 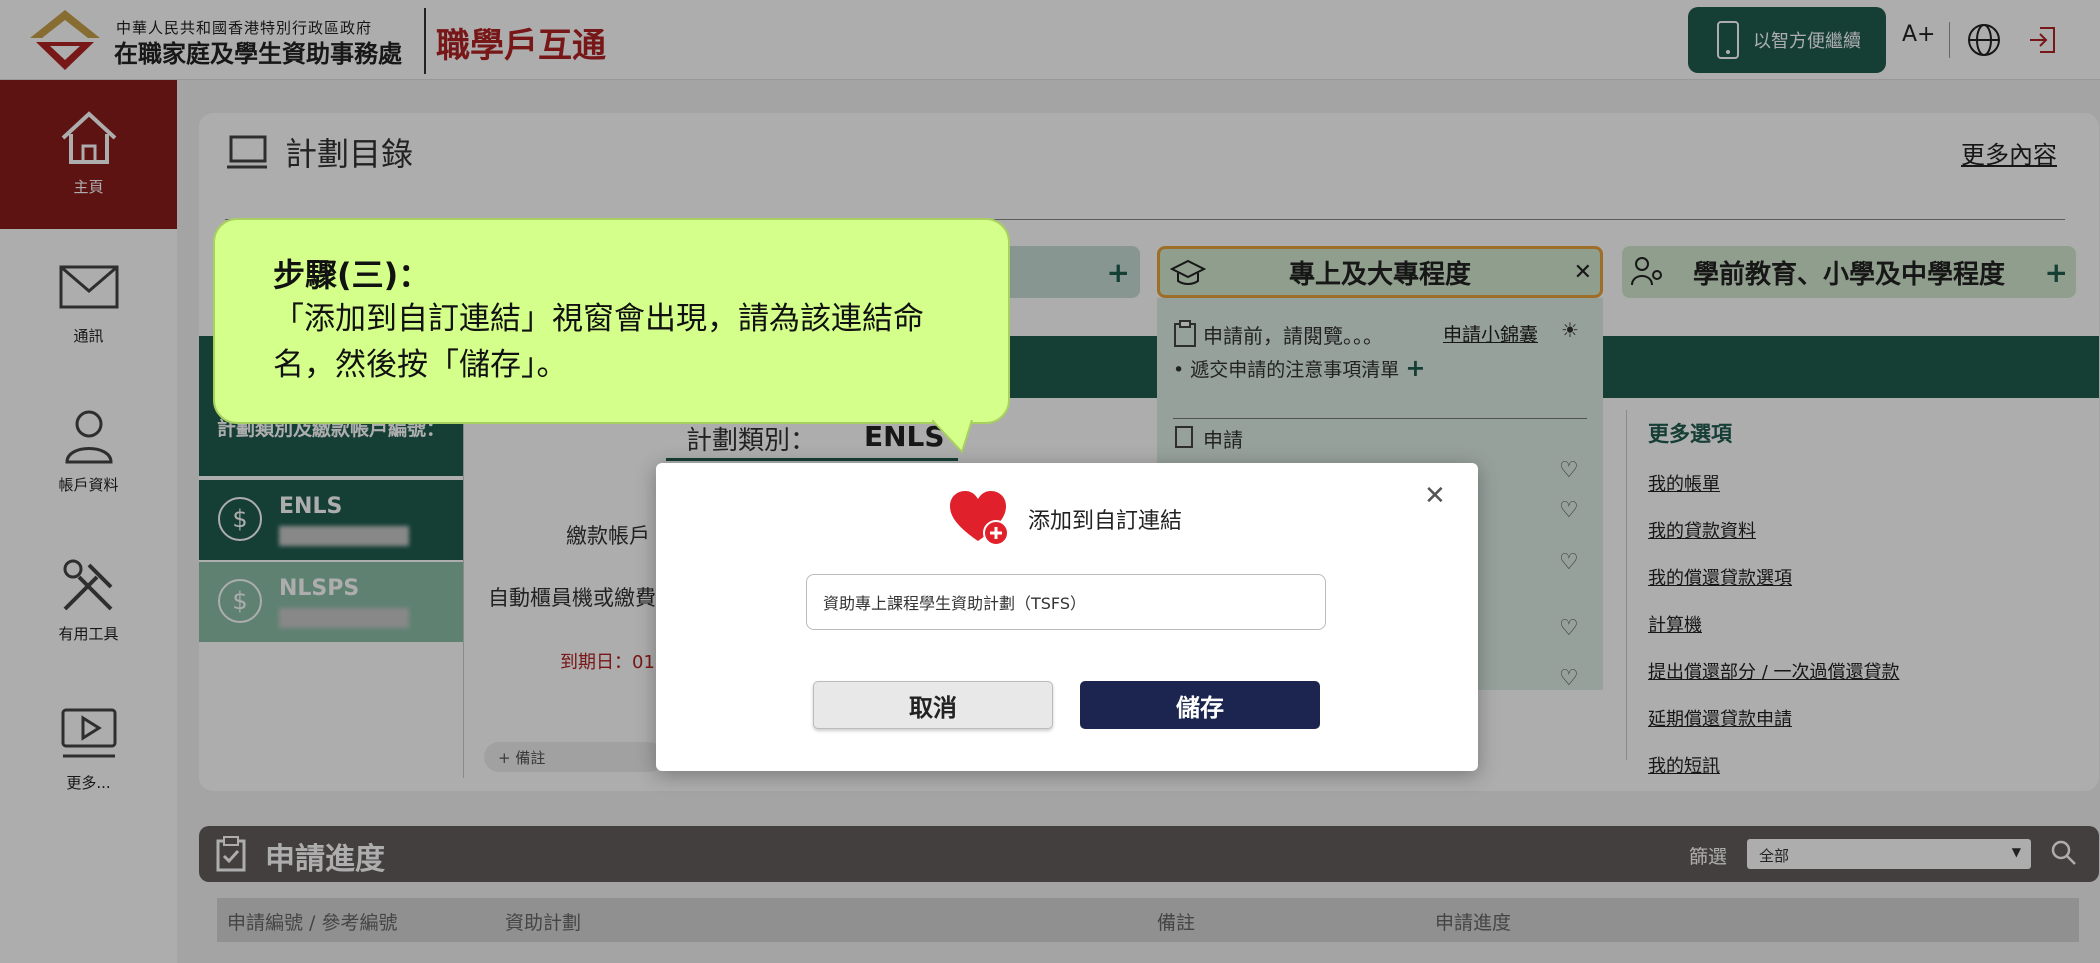 What do you see at coordinates (1066, 602) in the screenshot?
I see `link-name-input` at bounding box center [1066, 602].